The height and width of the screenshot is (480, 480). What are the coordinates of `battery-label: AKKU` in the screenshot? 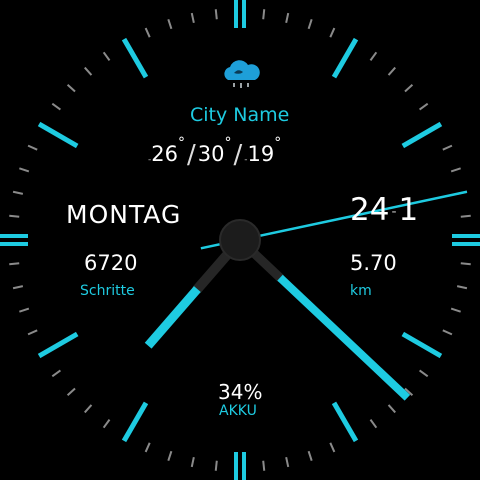 It's located at (238, 411).